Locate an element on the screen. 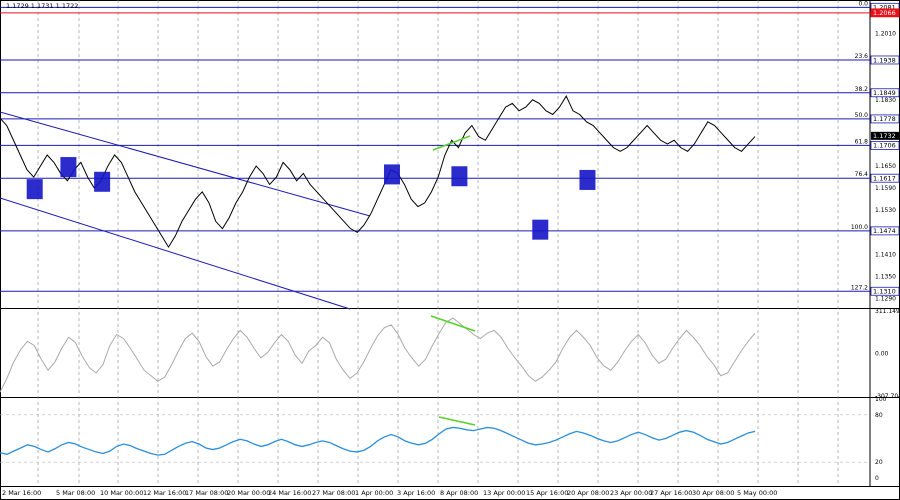 This screenshot has width=900, height=500. price-level-tag-text: 1.1849 is located at coordinates (884, 93).